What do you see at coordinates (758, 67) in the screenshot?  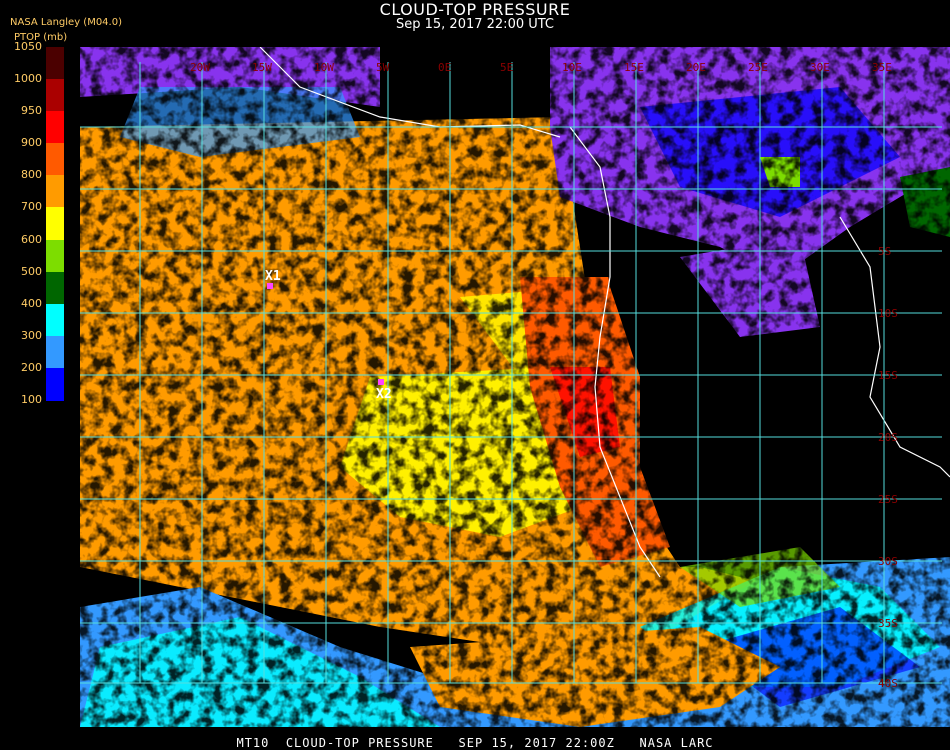 I see `longitude-label: 25E` at bounding box center [758, 67].